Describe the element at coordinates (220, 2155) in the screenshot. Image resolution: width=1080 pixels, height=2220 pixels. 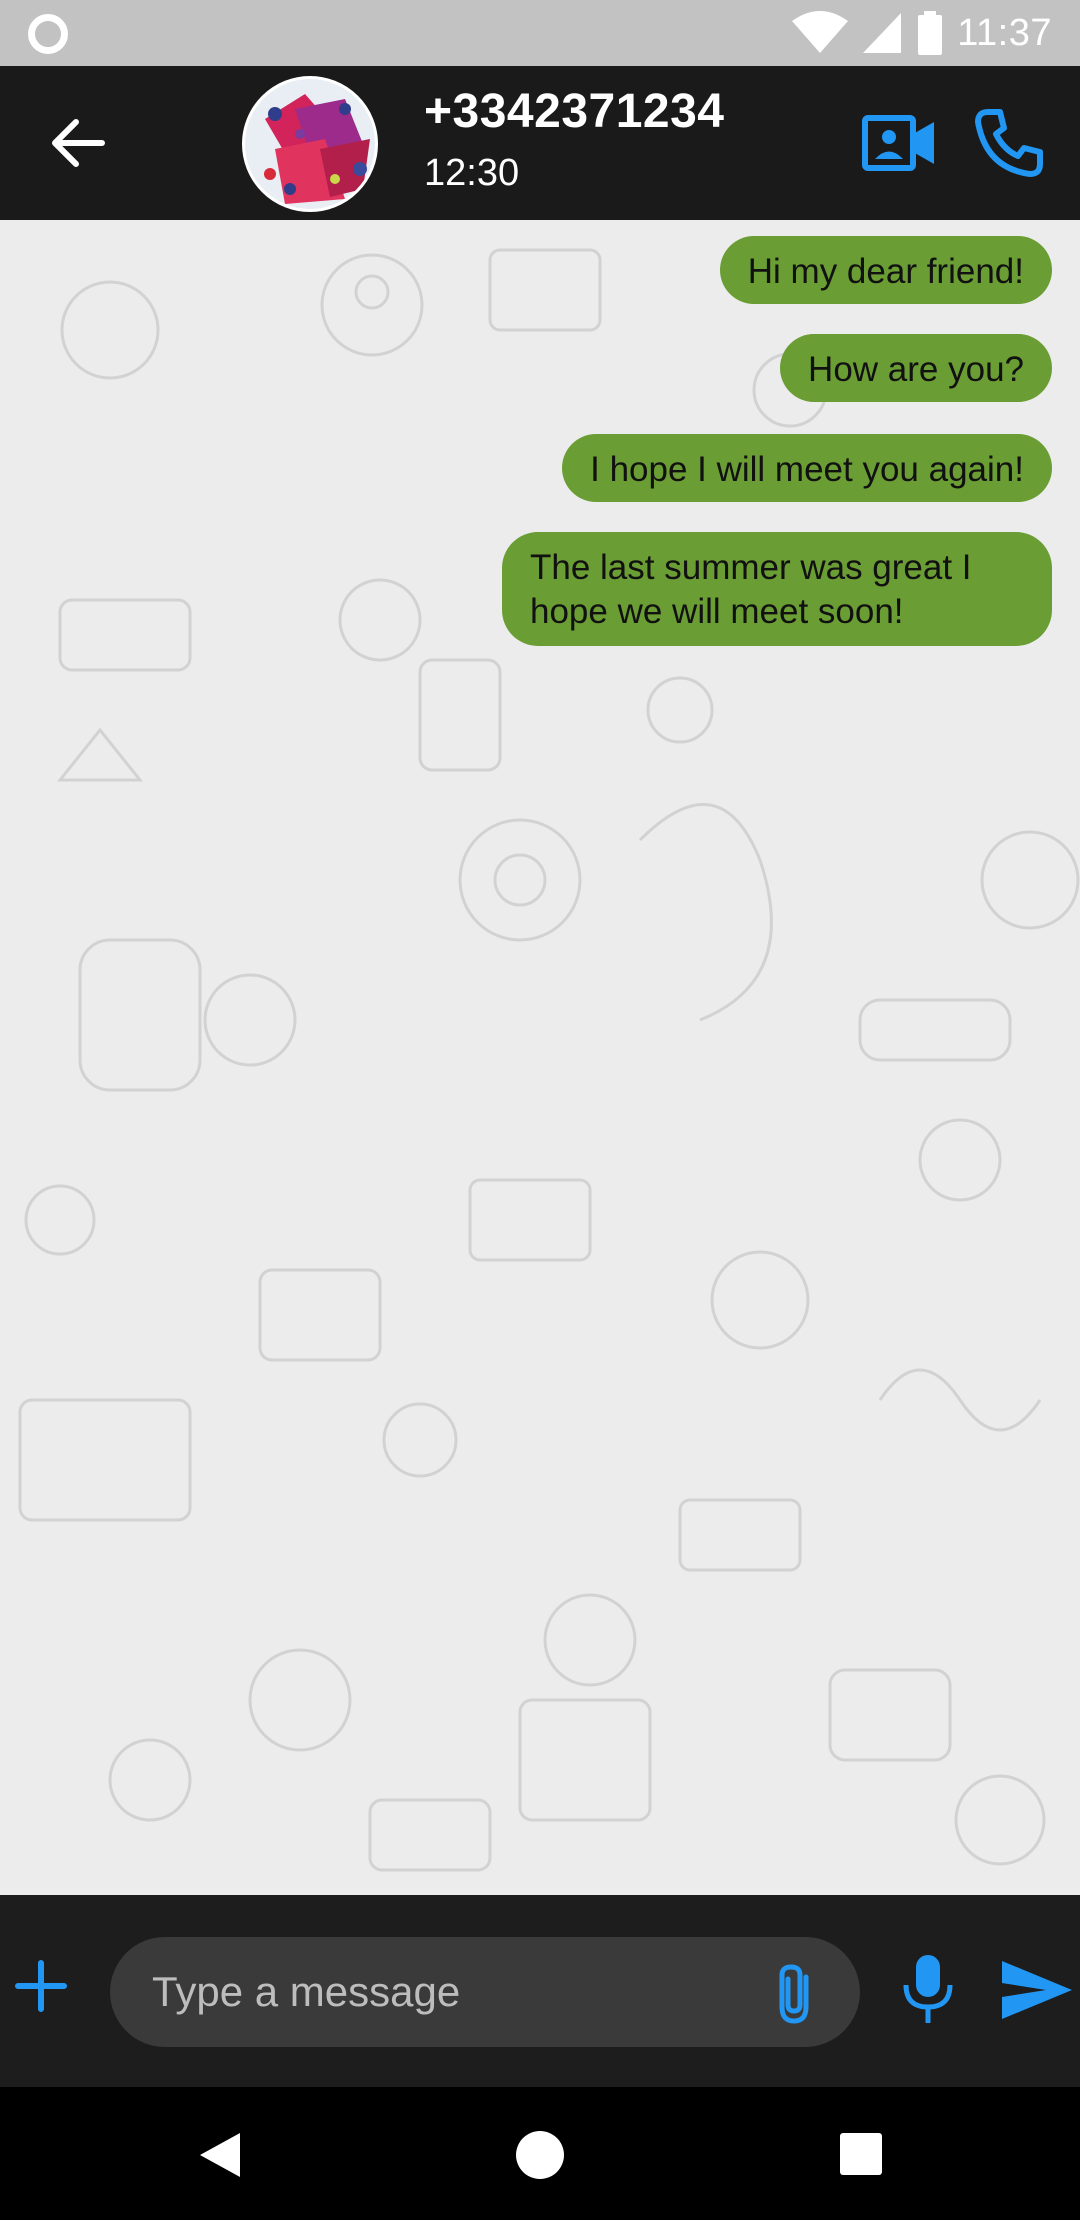
I see `nav-back-icon` at that location.